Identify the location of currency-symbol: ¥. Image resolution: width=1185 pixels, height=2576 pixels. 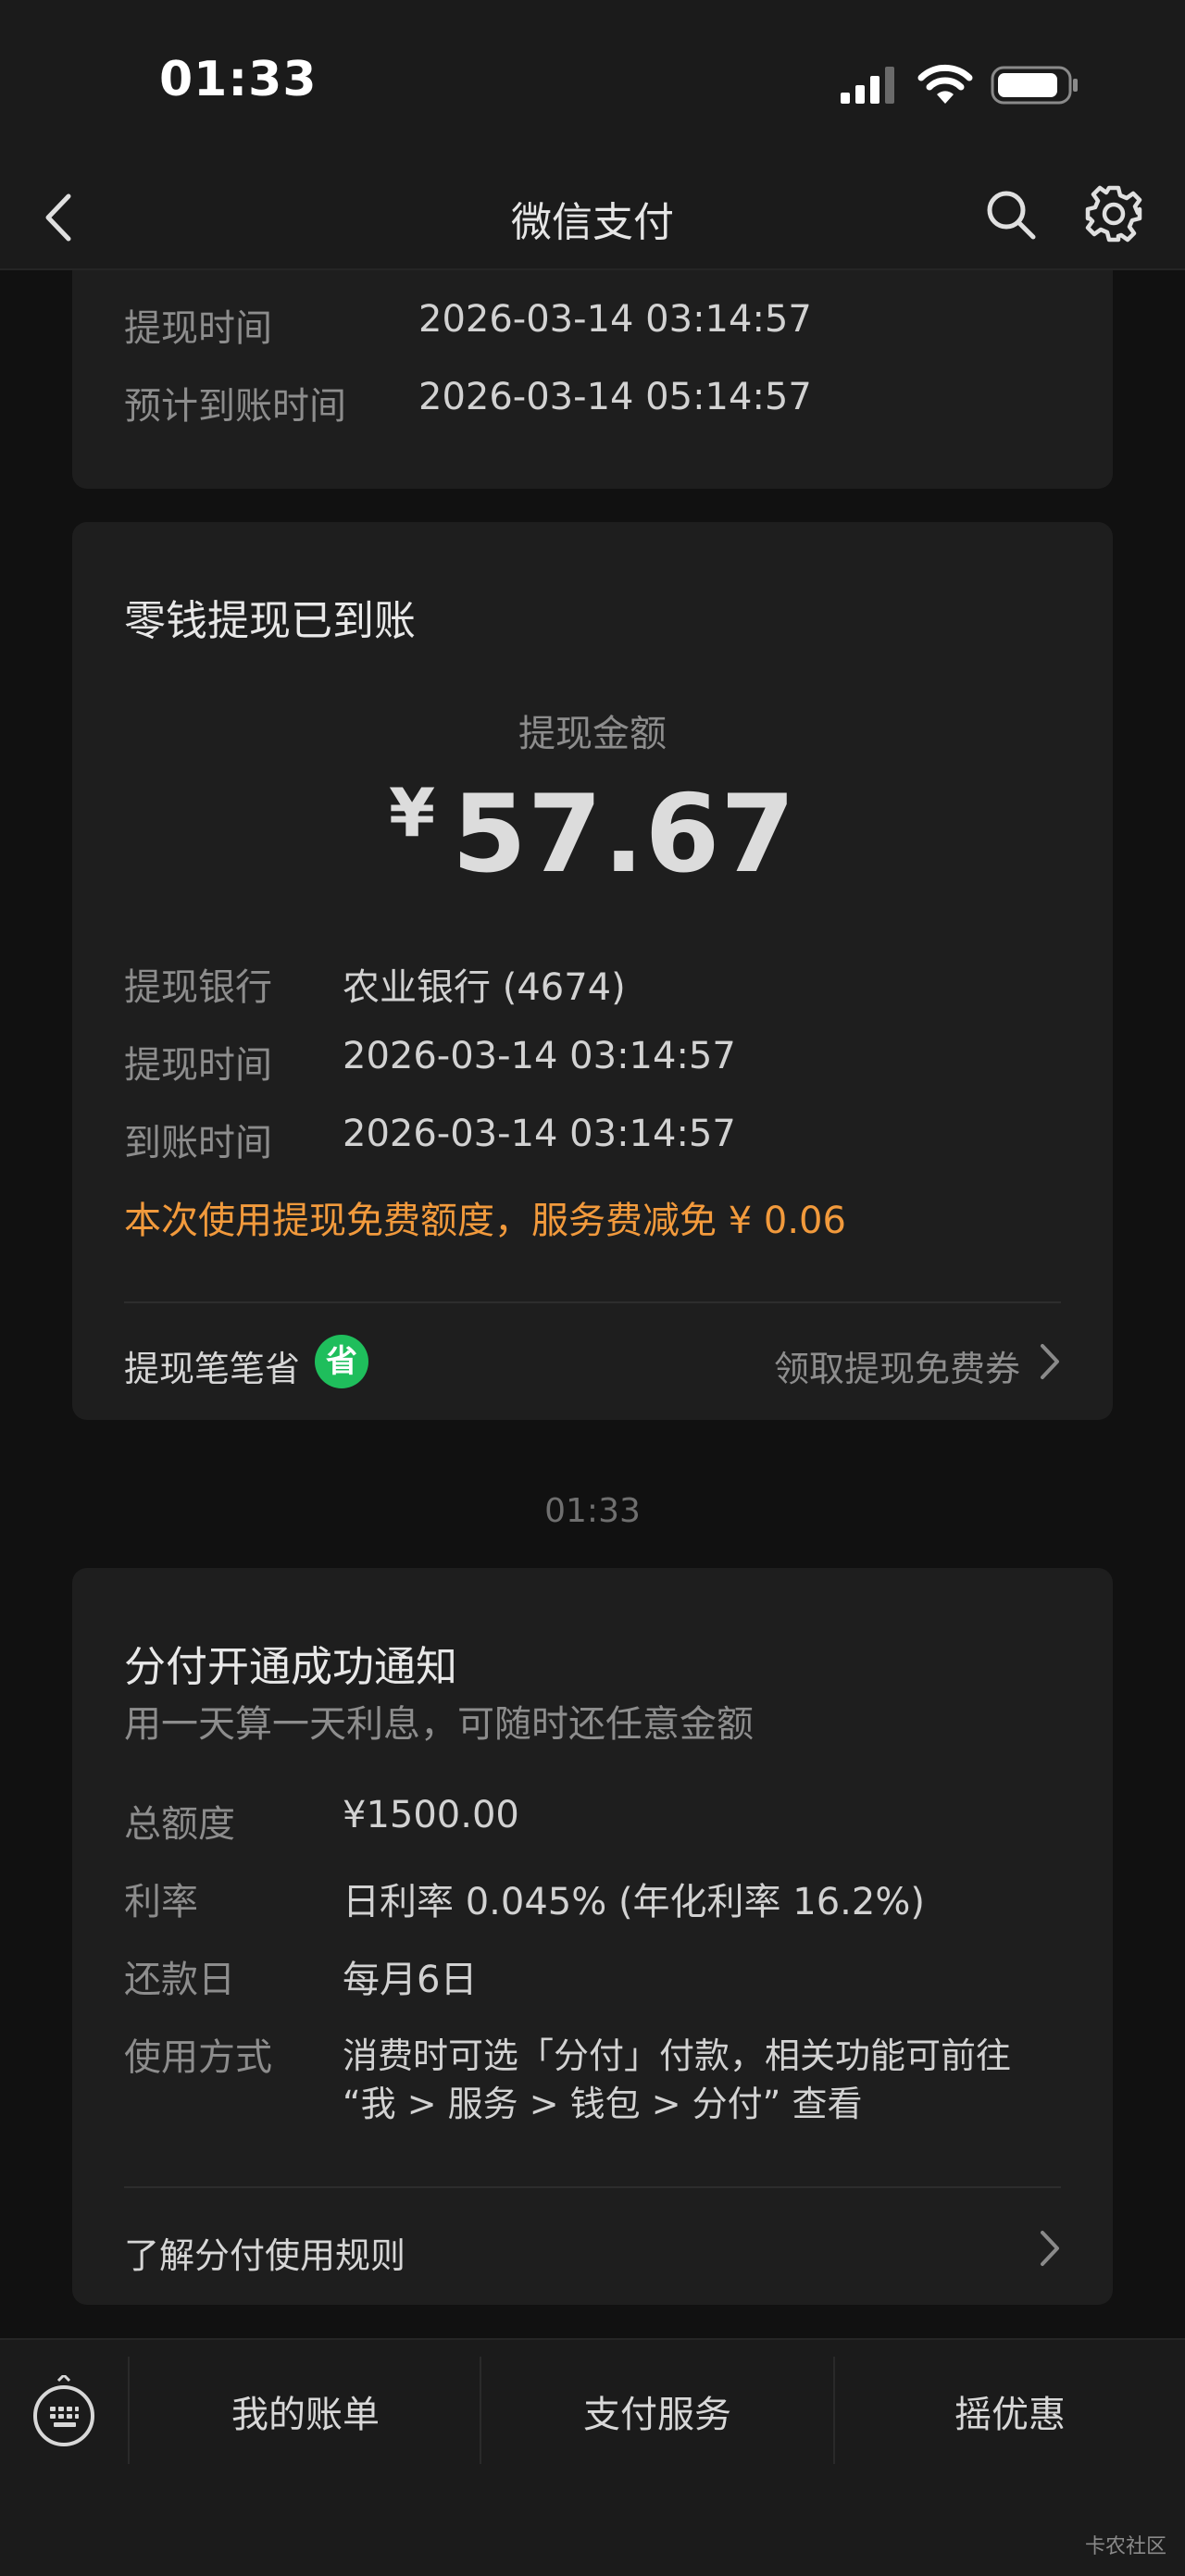
(412, 813).